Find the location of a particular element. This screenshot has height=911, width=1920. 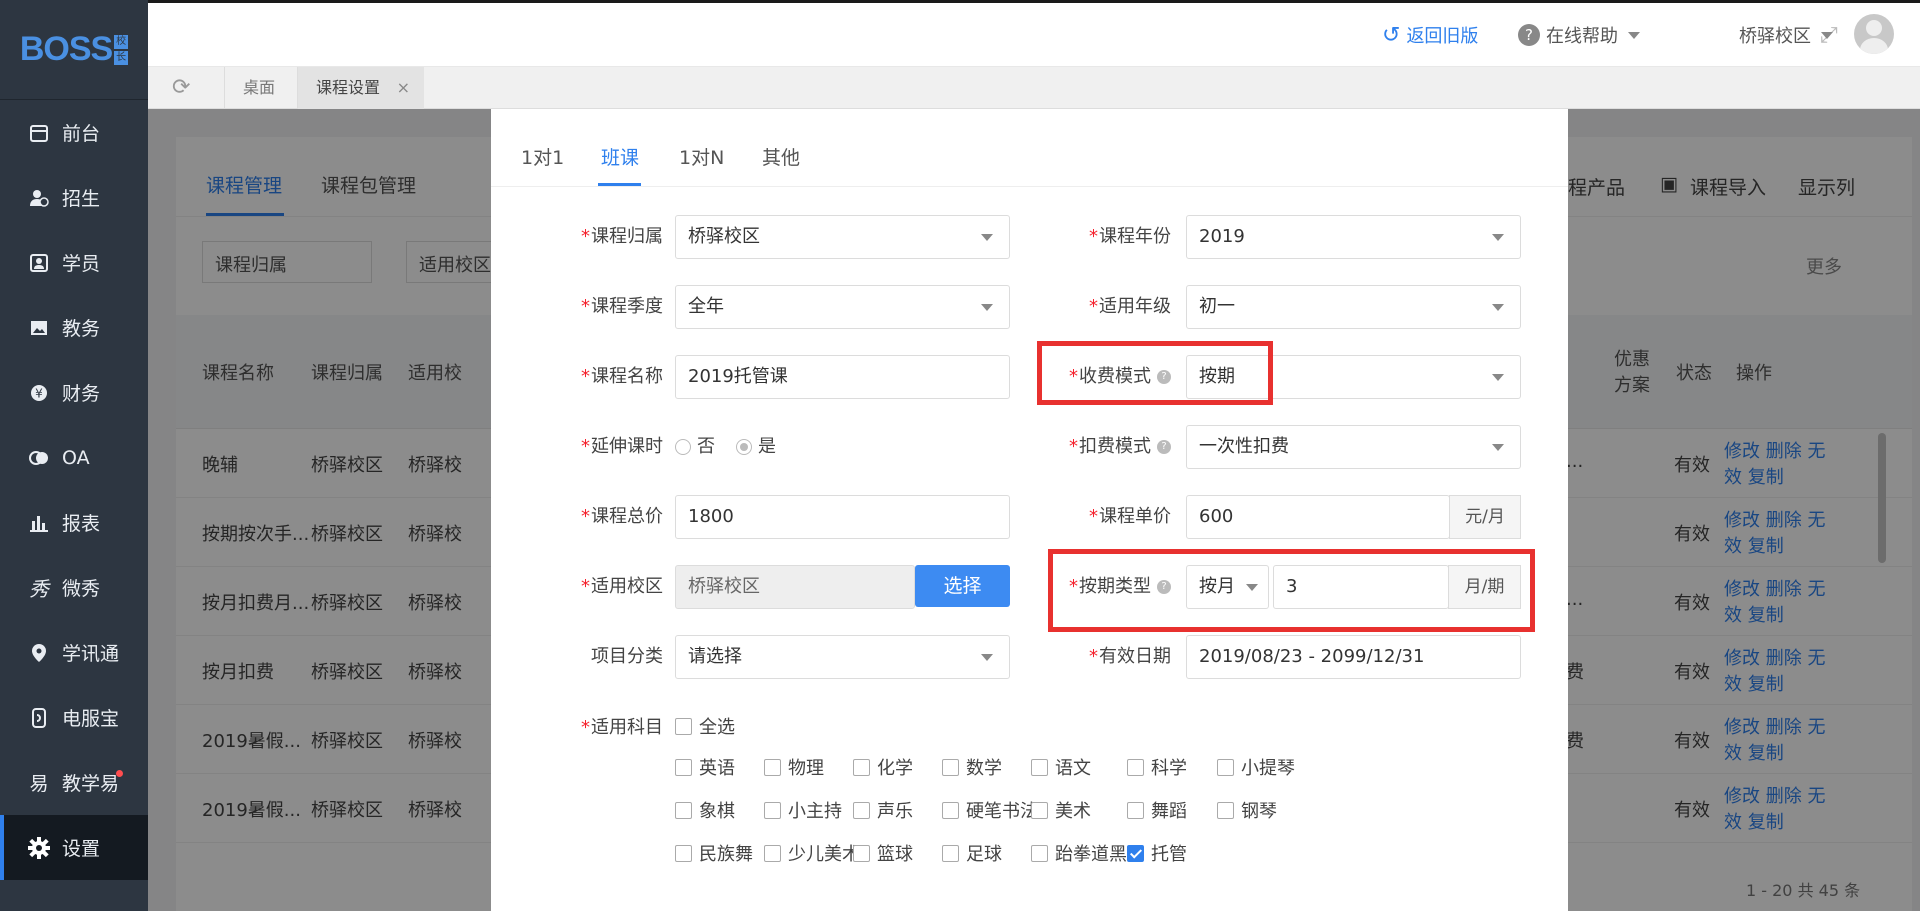

sidebar-item-label: 教学易 is located at coordinates (91, 784).